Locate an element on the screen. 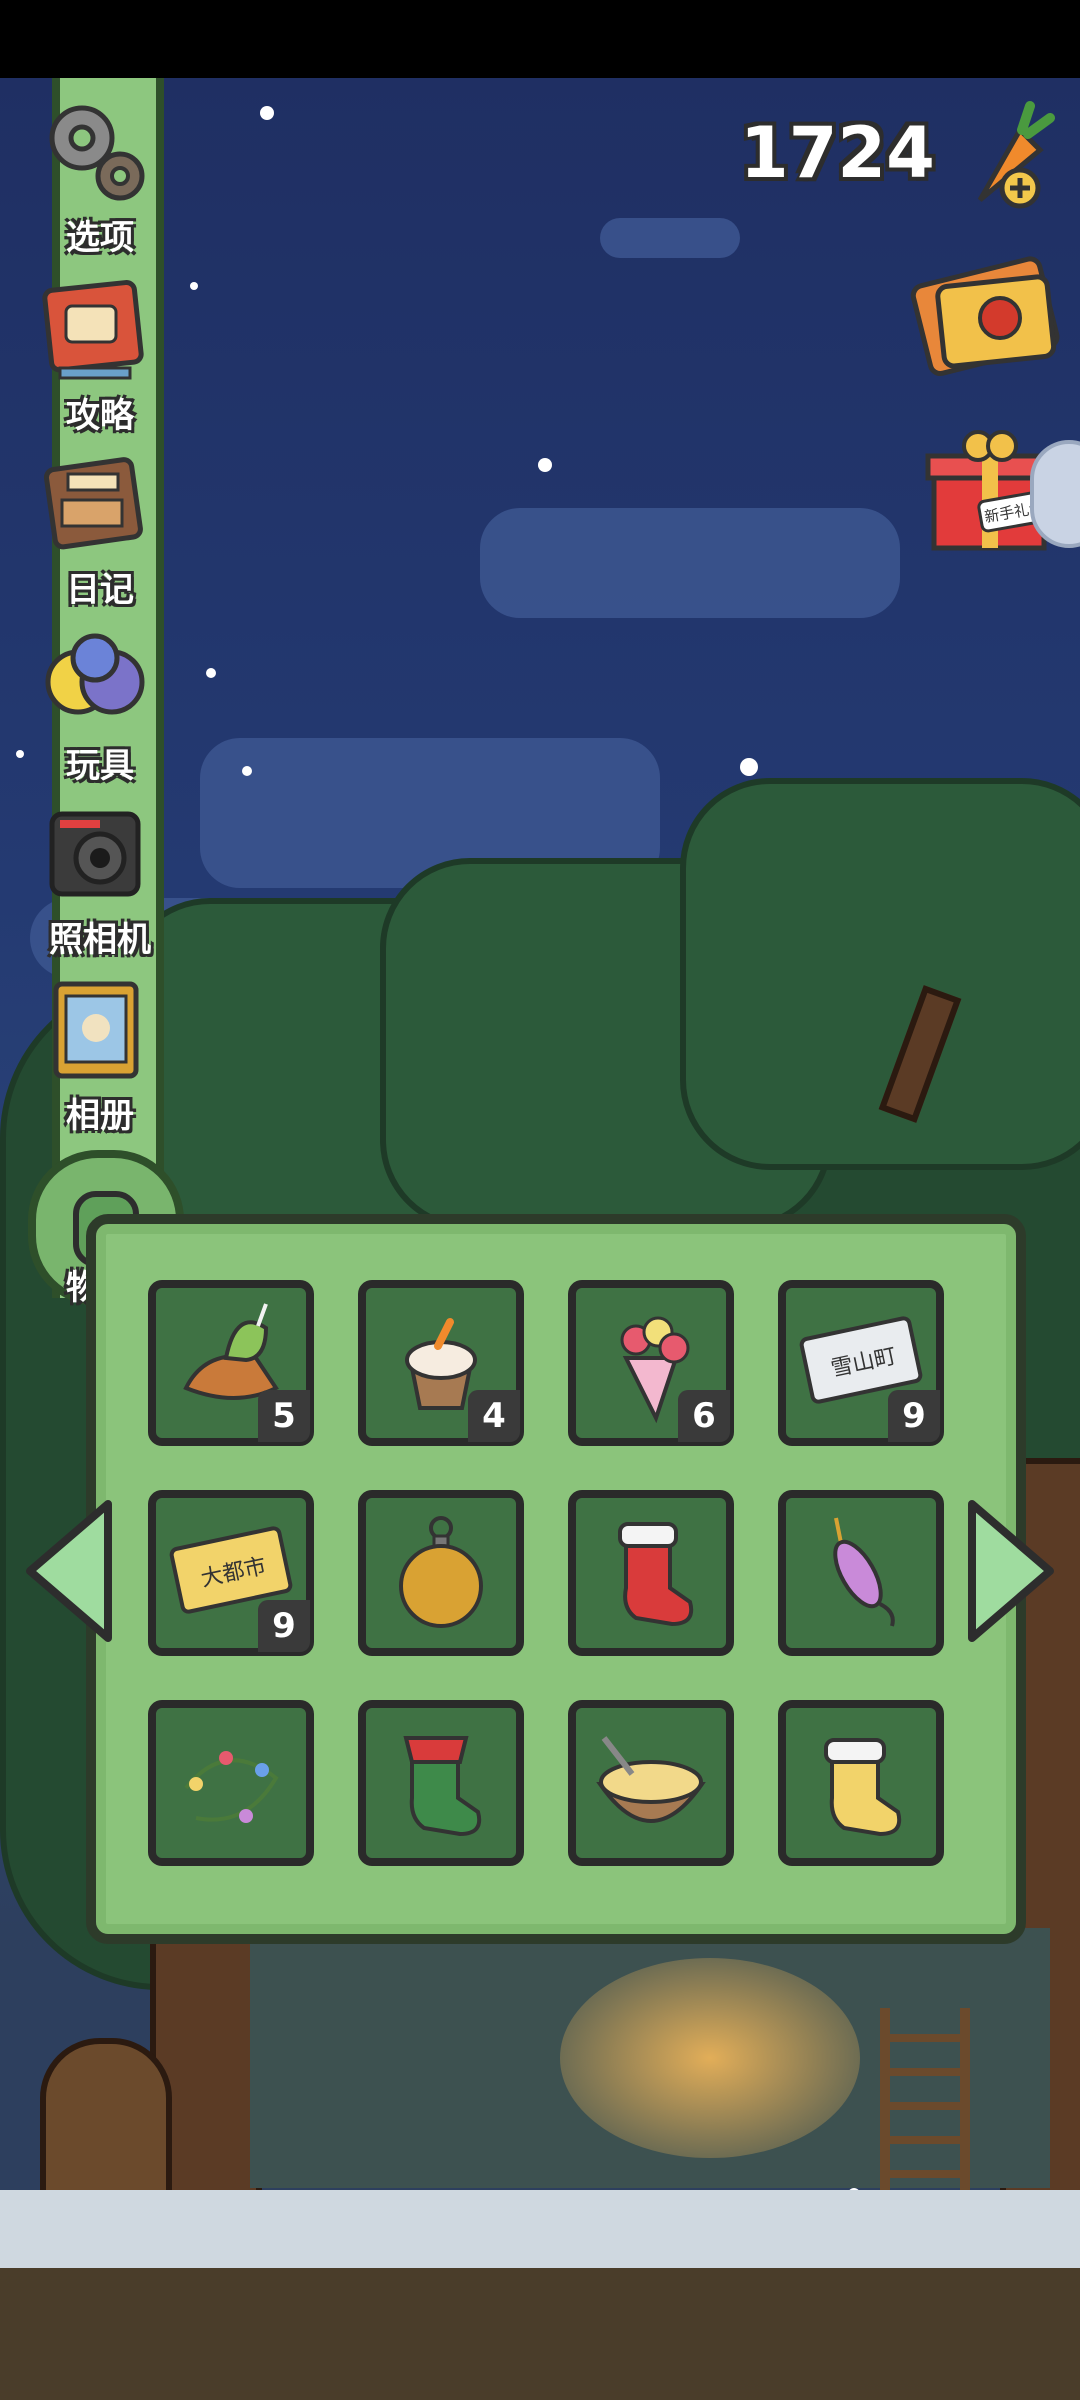  inventory-slot-yellow-stocking is located at coordinates (861, 1783).